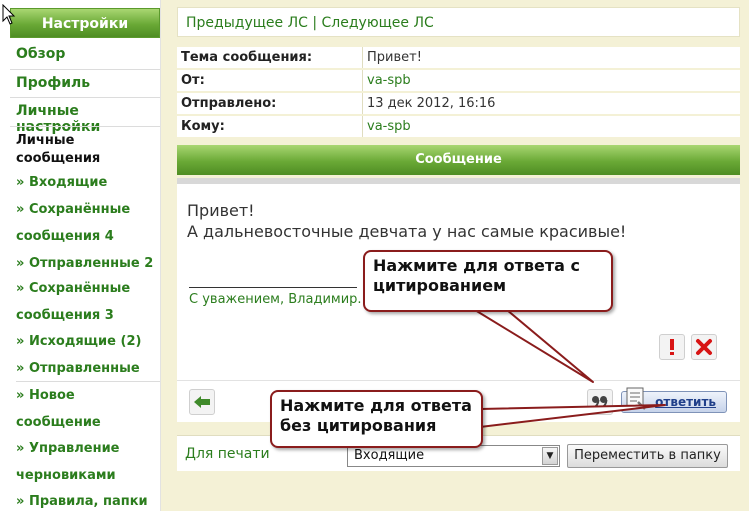 Image resolution: width=749 pixels, height=511 pixels. I want to click on message-line: Привет!, so click(221, 210).